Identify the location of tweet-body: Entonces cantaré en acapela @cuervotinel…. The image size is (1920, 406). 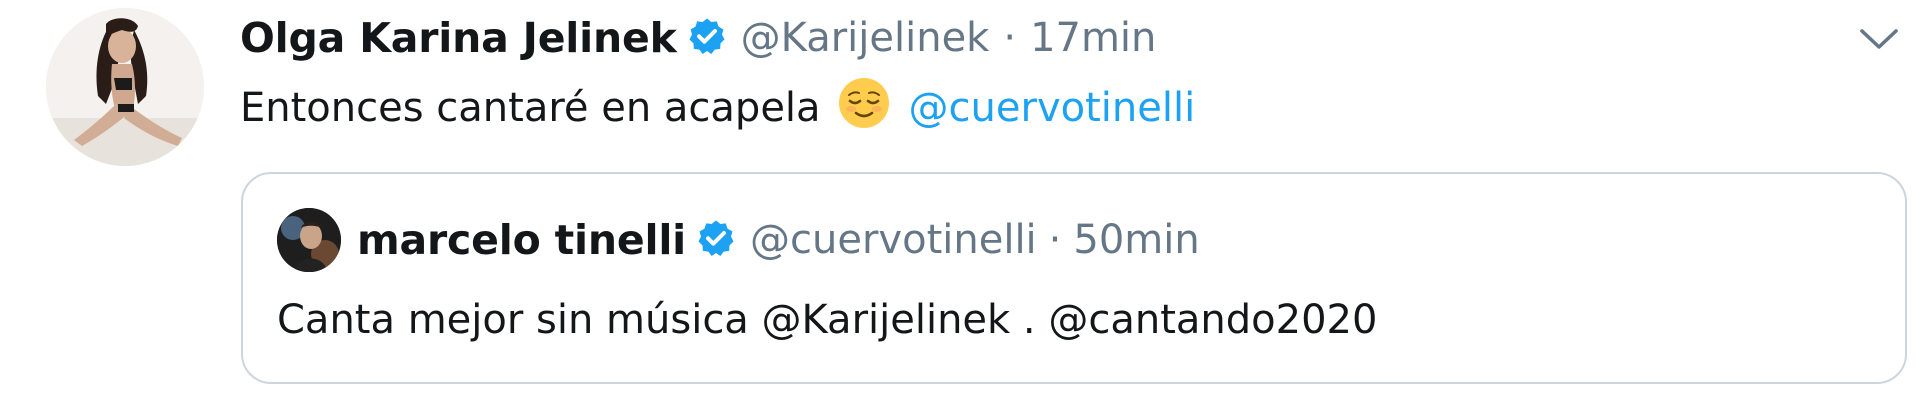
(718, 107).